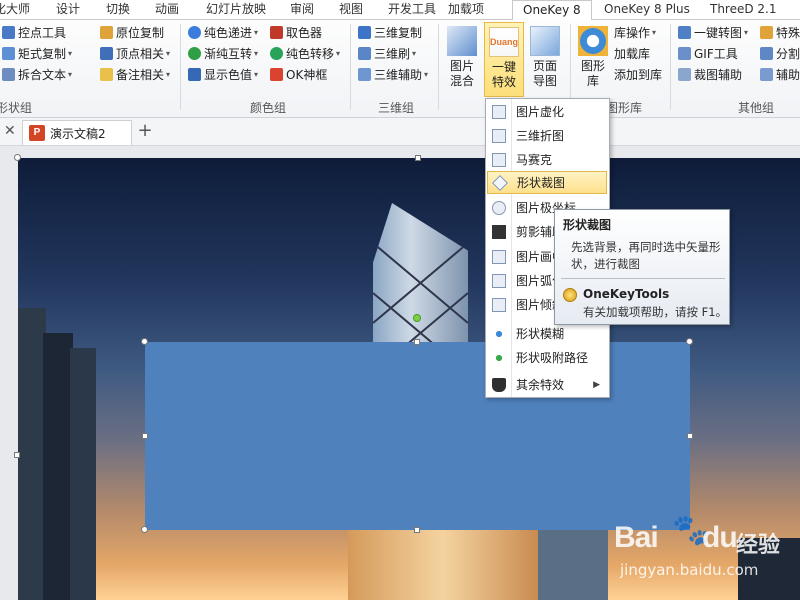  I want to click on polar-icon, so click(499, 207).